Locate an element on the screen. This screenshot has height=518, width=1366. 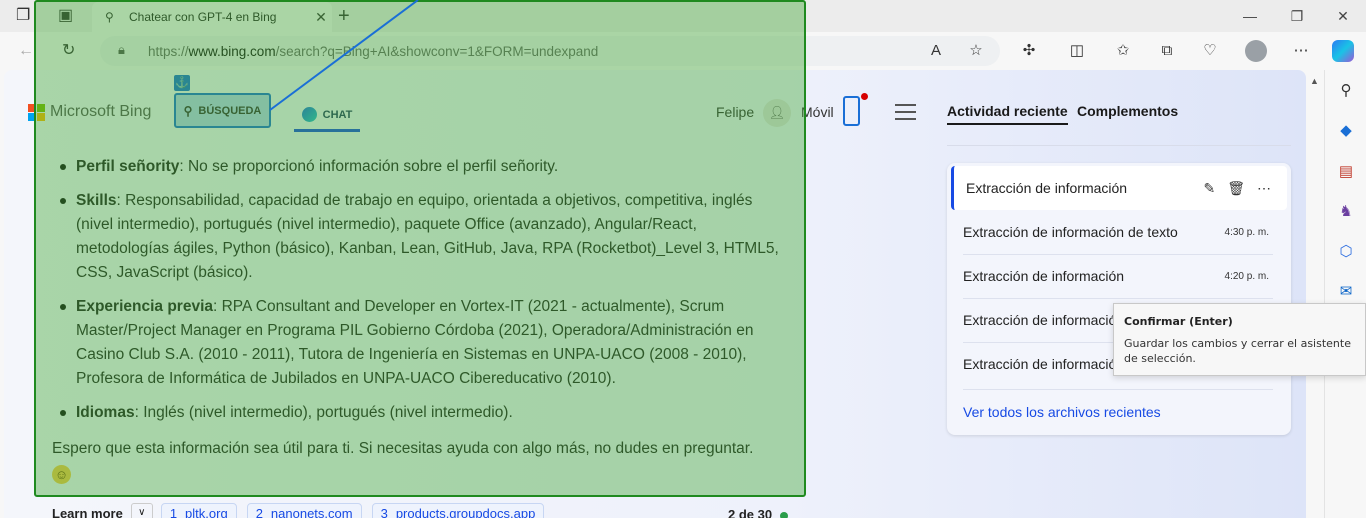
chevron-down-icon: ∨ is located at coordinates (141, 510).